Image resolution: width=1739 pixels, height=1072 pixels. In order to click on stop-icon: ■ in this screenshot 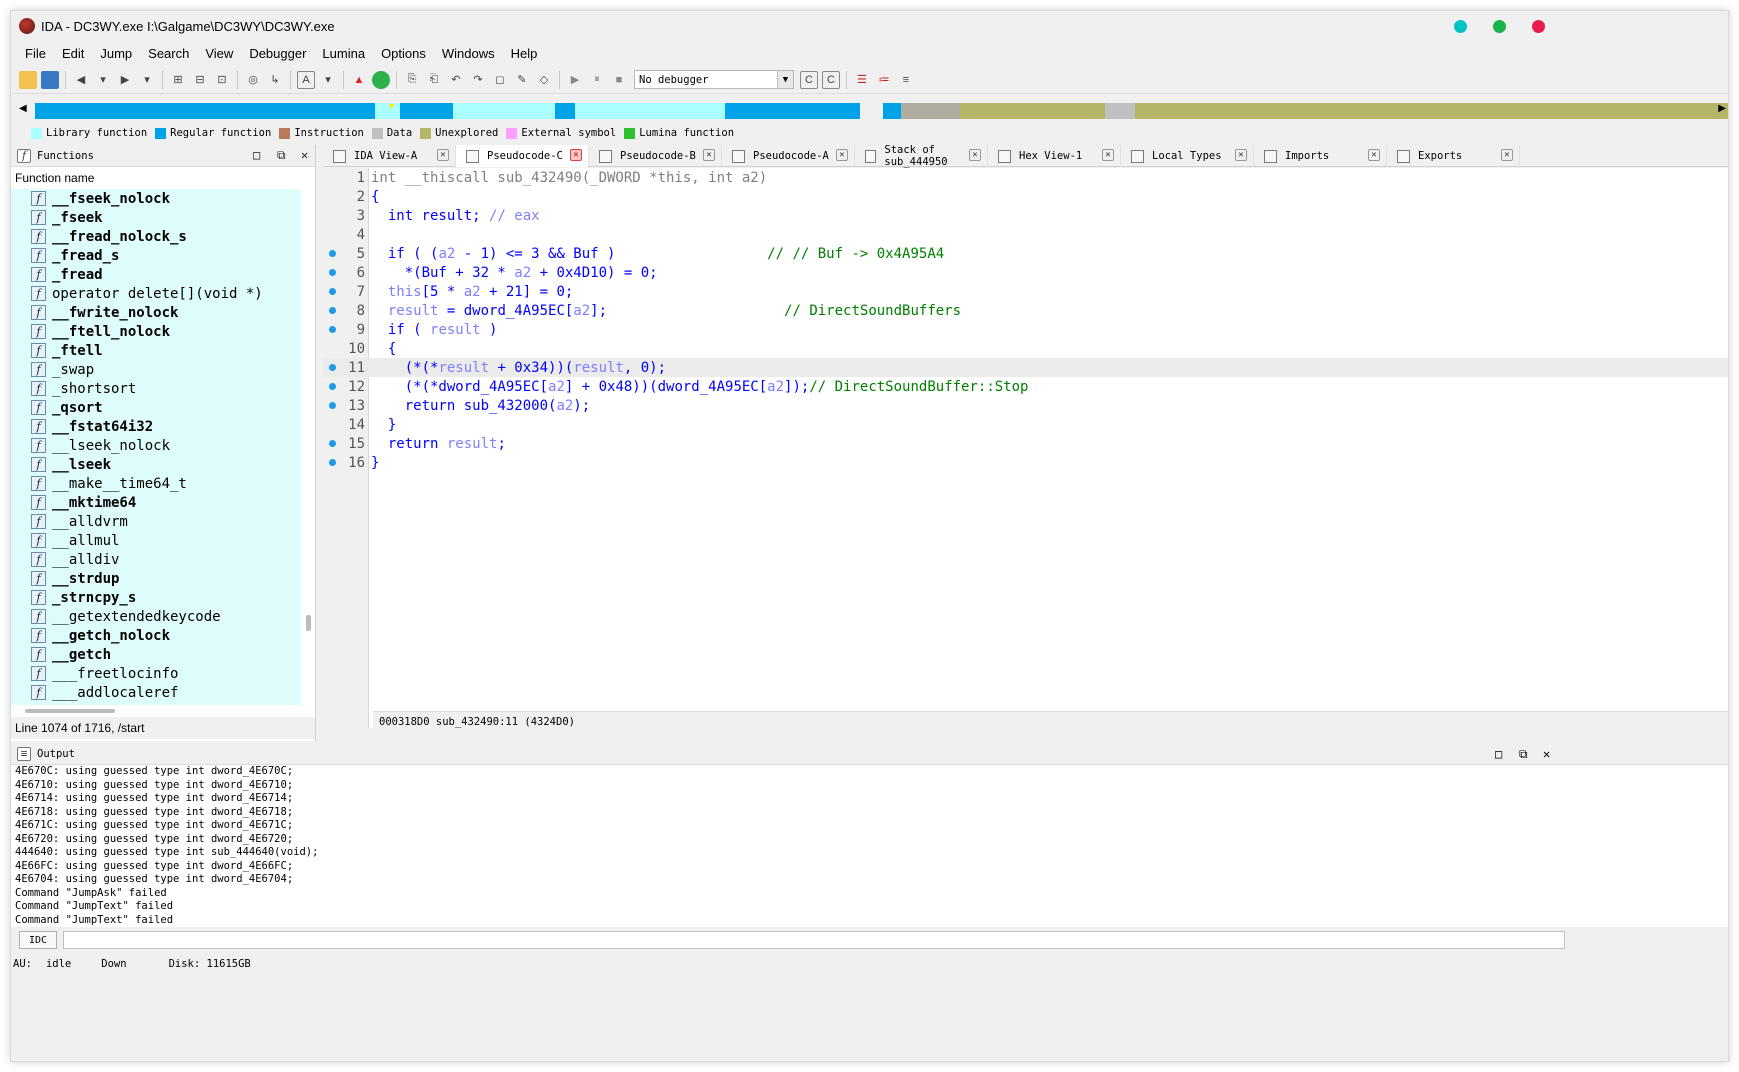, I will do `click(619, 80)`.